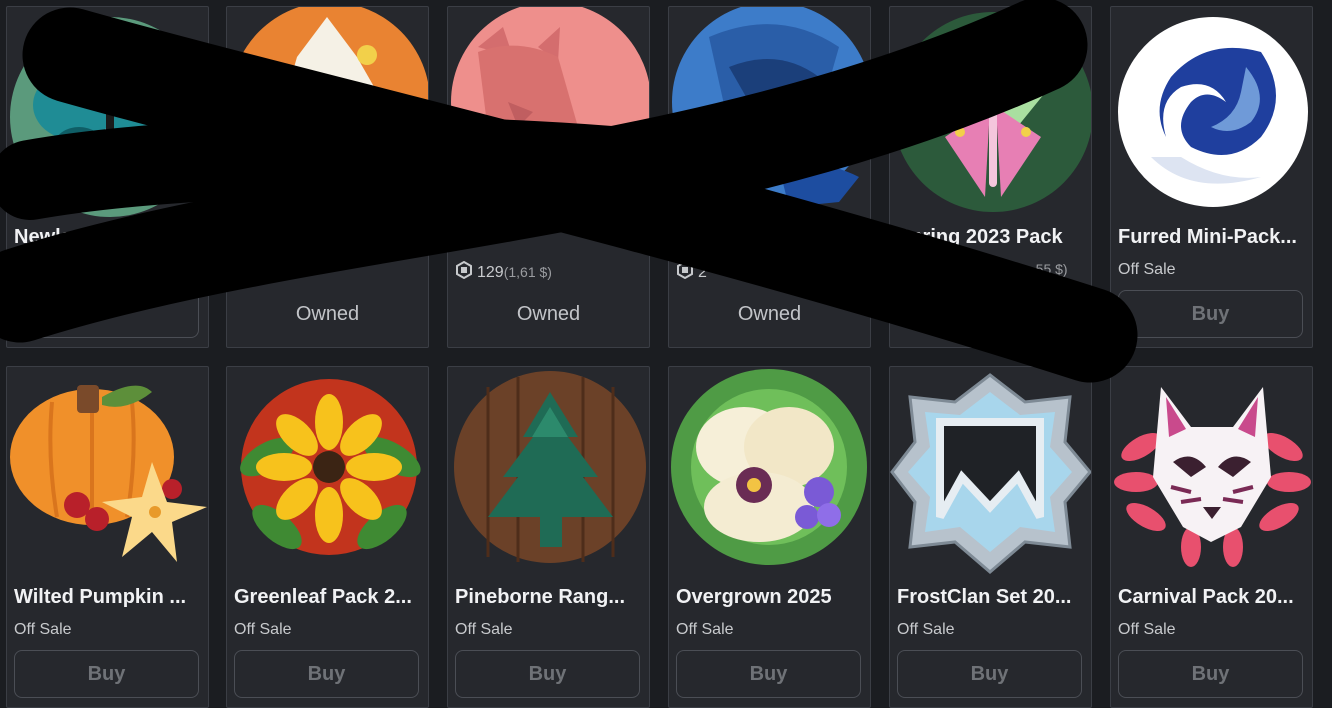  Describe the element at coordinates (327, 112) in the screenshot. I see `white-cat-badge-image` at that location.